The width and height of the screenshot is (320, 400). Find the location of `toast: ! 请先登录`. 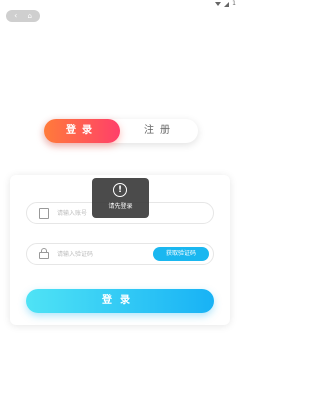

toast: ! 请先登录 is located at coordinates (120, 198).